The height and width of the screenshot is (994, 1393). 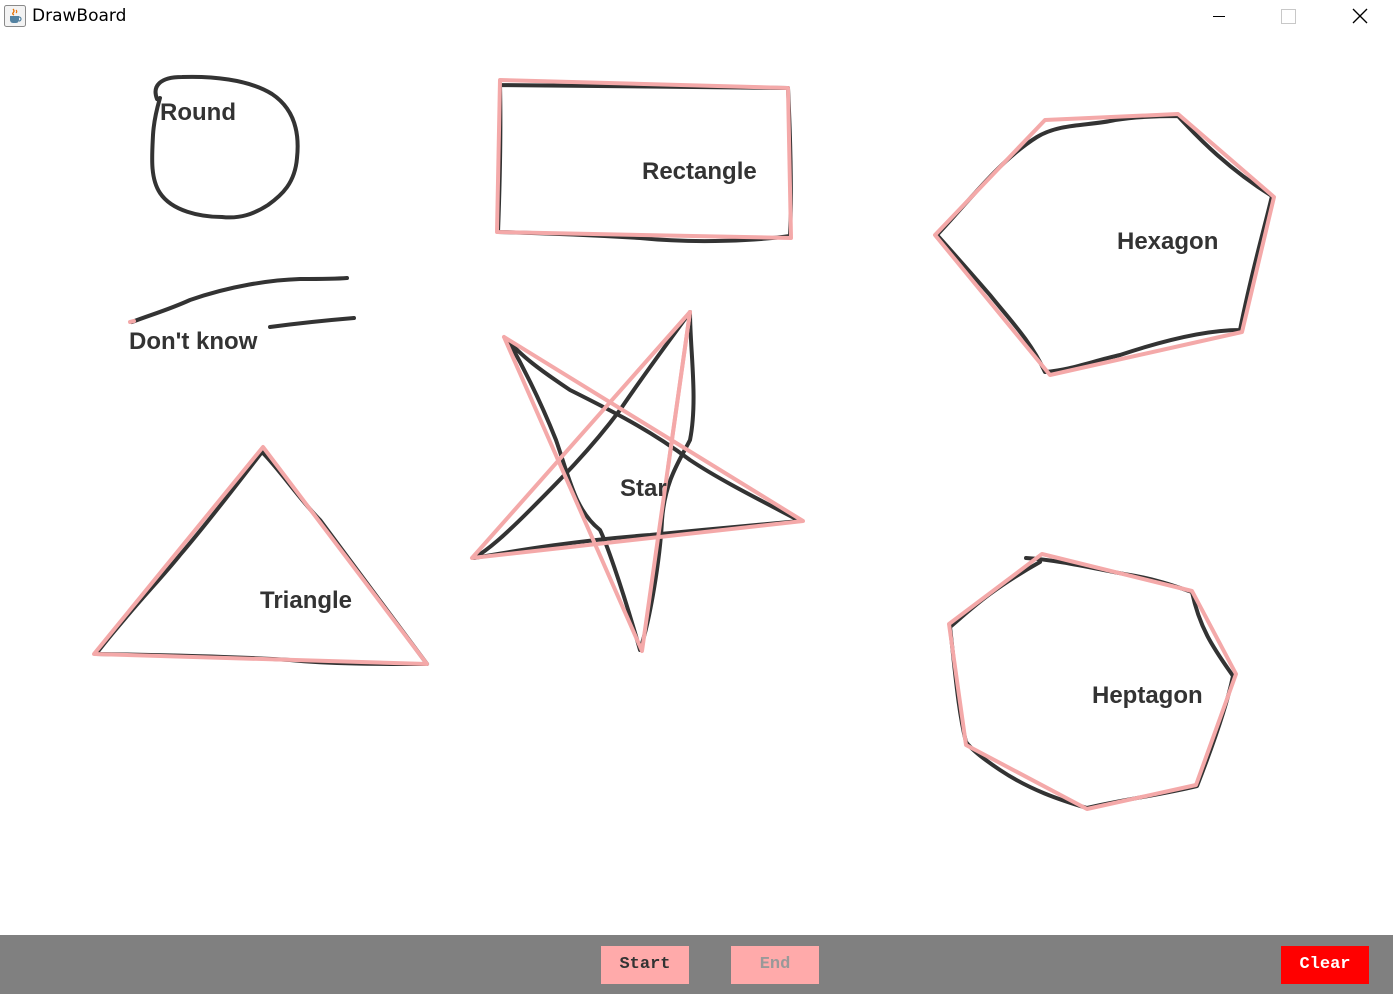 I want to click on dont-know-fit, so click(x=132, y=321).